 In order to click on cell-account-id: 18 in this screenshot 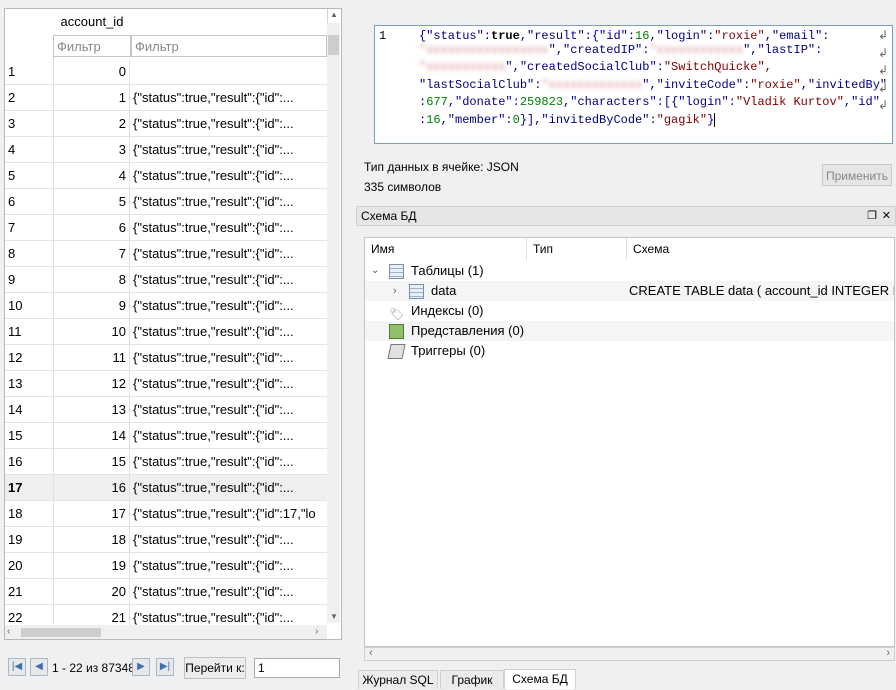, I will do `click(91, 539)`.